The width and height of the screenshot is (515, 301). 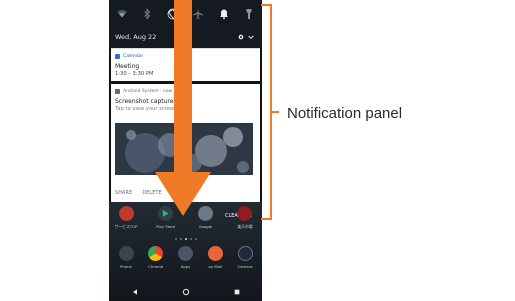 I want to click on chevron-down-icon, so click(x=251, y=37).